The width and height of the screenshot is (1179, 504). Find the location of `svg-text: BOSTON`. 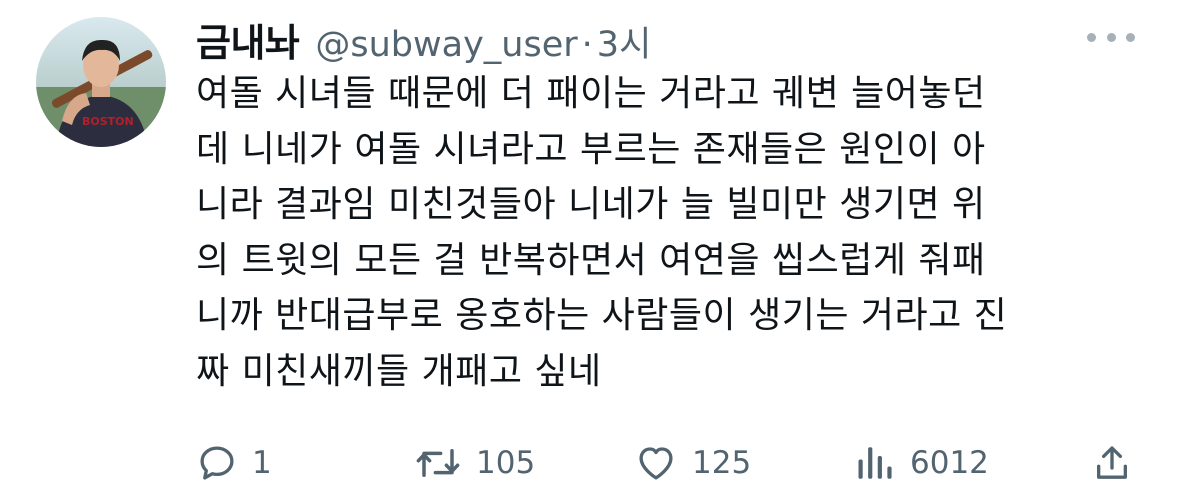

svg-text: BOSTON is located at coordinates (108, 121).